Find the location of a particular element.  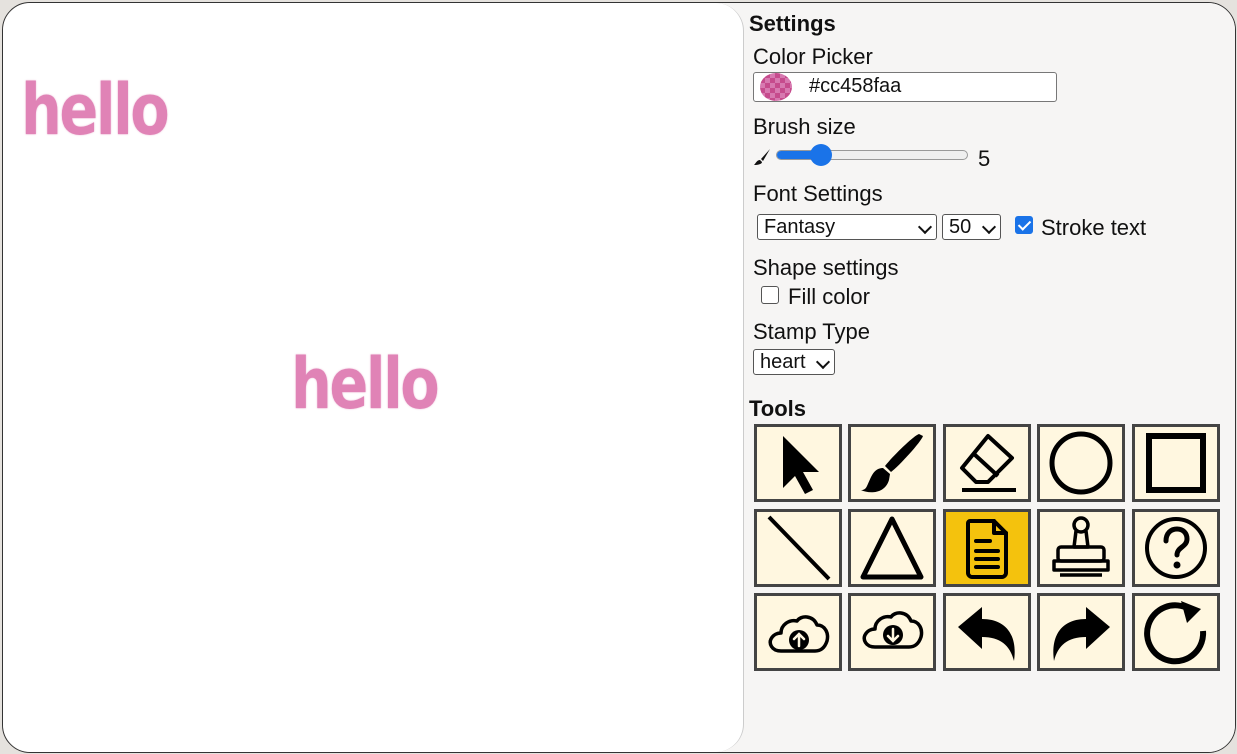

reset-tool-button is located at coordinates (1176, 632).